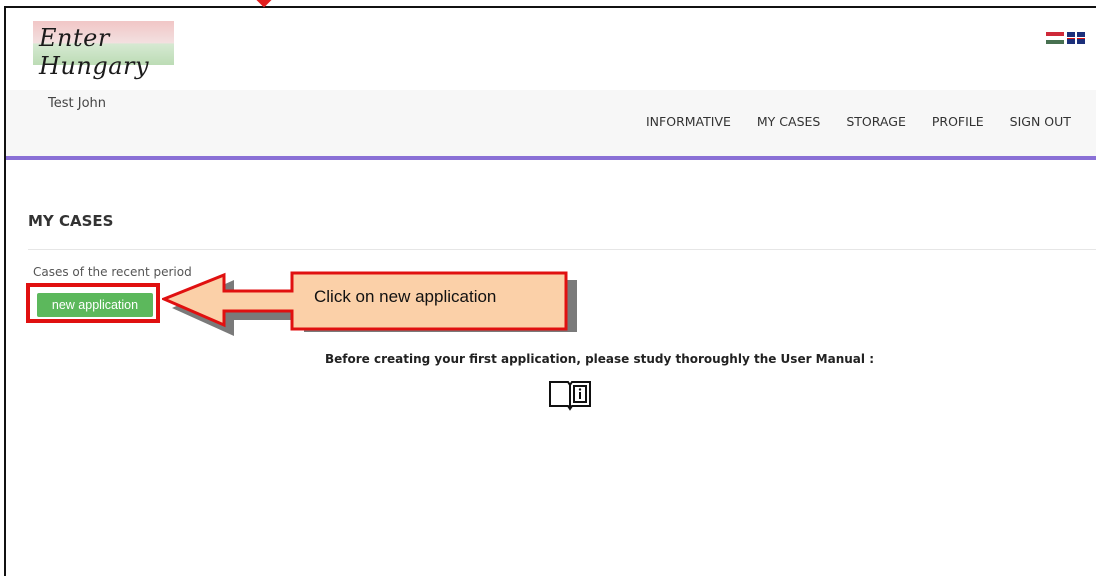 Image resolution: width=1096 pixels, height=576 pixels. Describe the element at coordinates (551, 49) in the screenshot. I see `header: Enter Hungary` at that location.